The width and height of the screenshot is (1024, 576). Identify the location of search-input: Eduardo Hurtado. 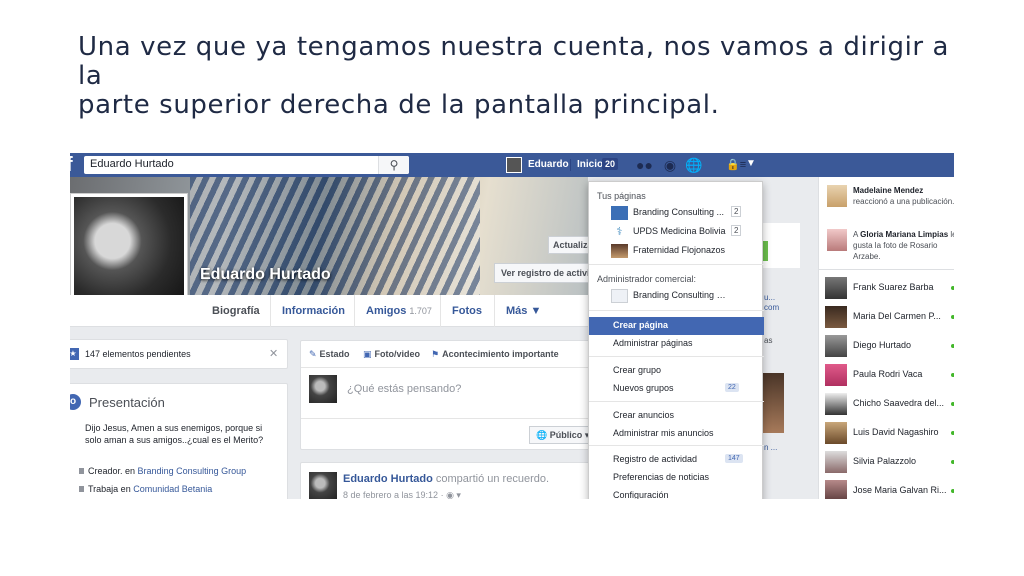
(246, 165).